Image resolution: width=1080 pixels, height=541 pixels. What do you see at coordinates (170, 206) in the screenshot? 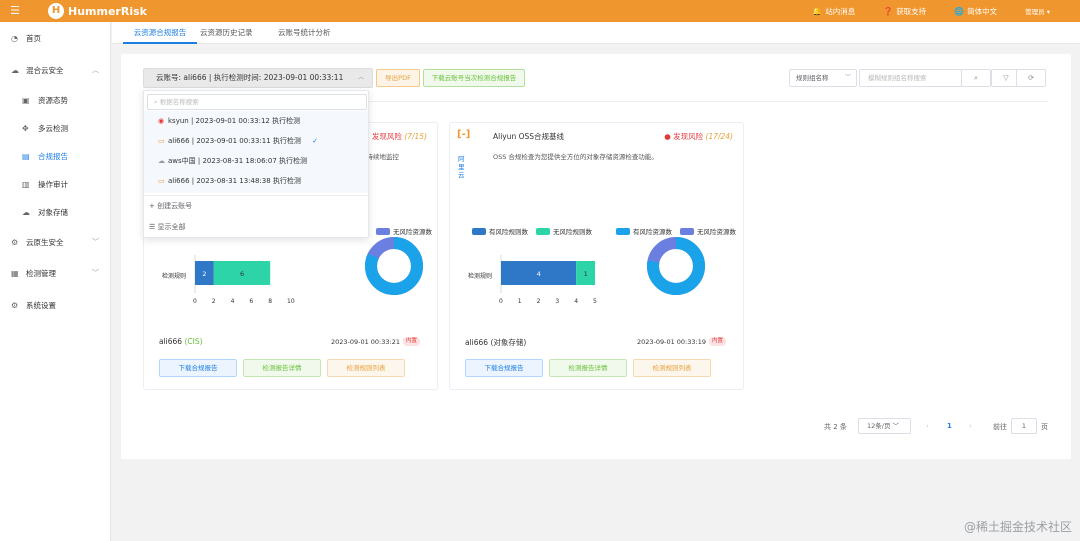
I see `create-account-link: + 创建云账号` at bounding box center [170, 206].